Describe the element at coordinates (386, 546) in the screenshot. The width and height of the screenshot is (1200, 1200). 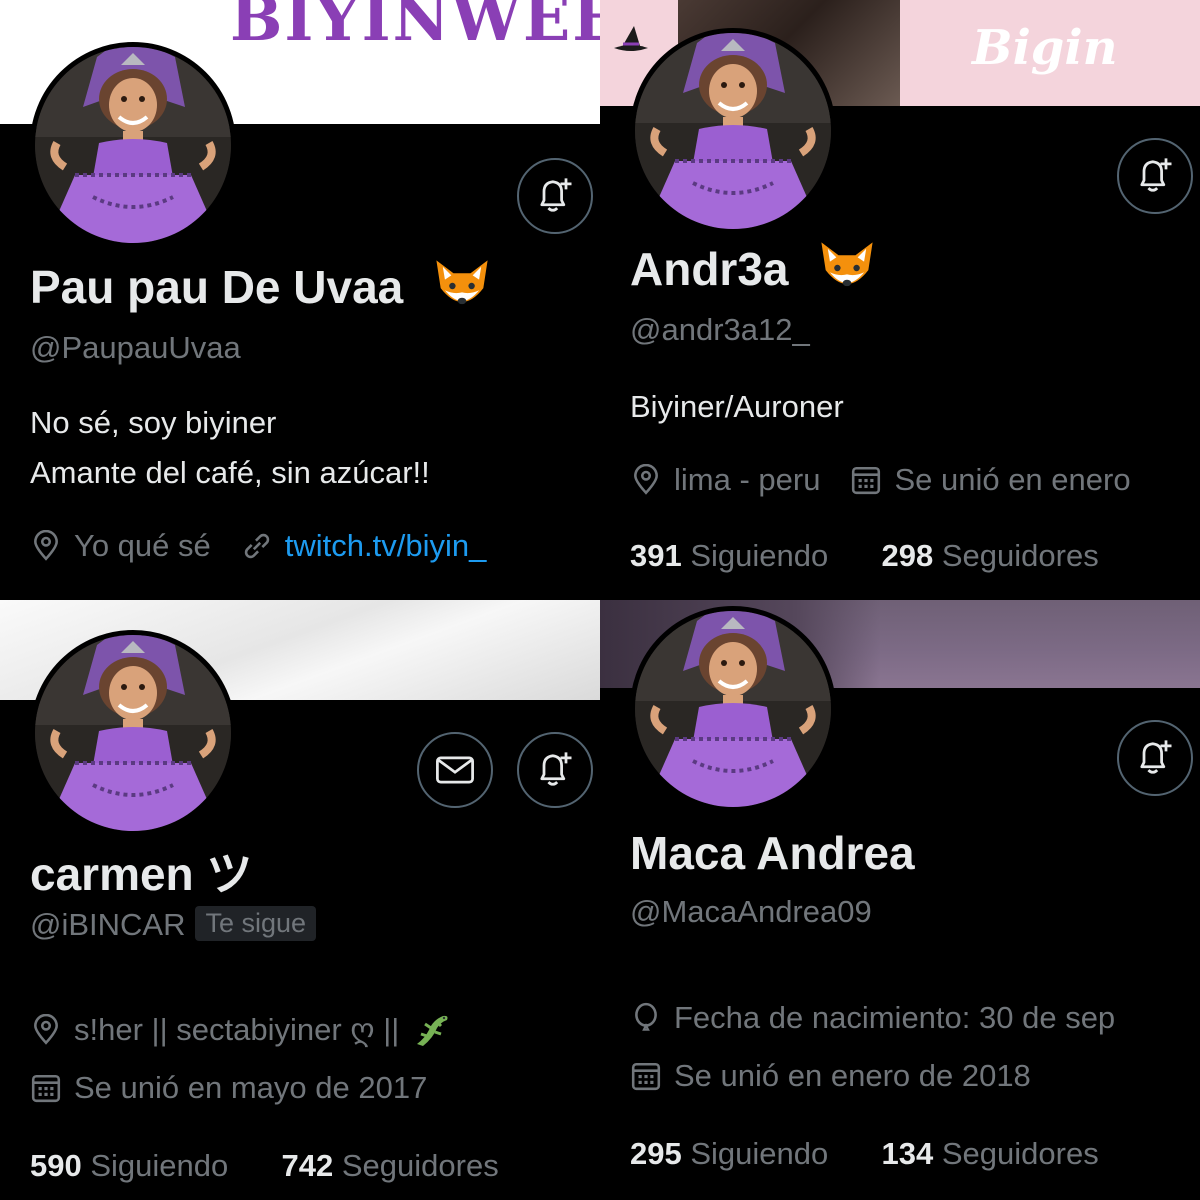
I see `website-link: twitch.tv/biyin_` at that location.